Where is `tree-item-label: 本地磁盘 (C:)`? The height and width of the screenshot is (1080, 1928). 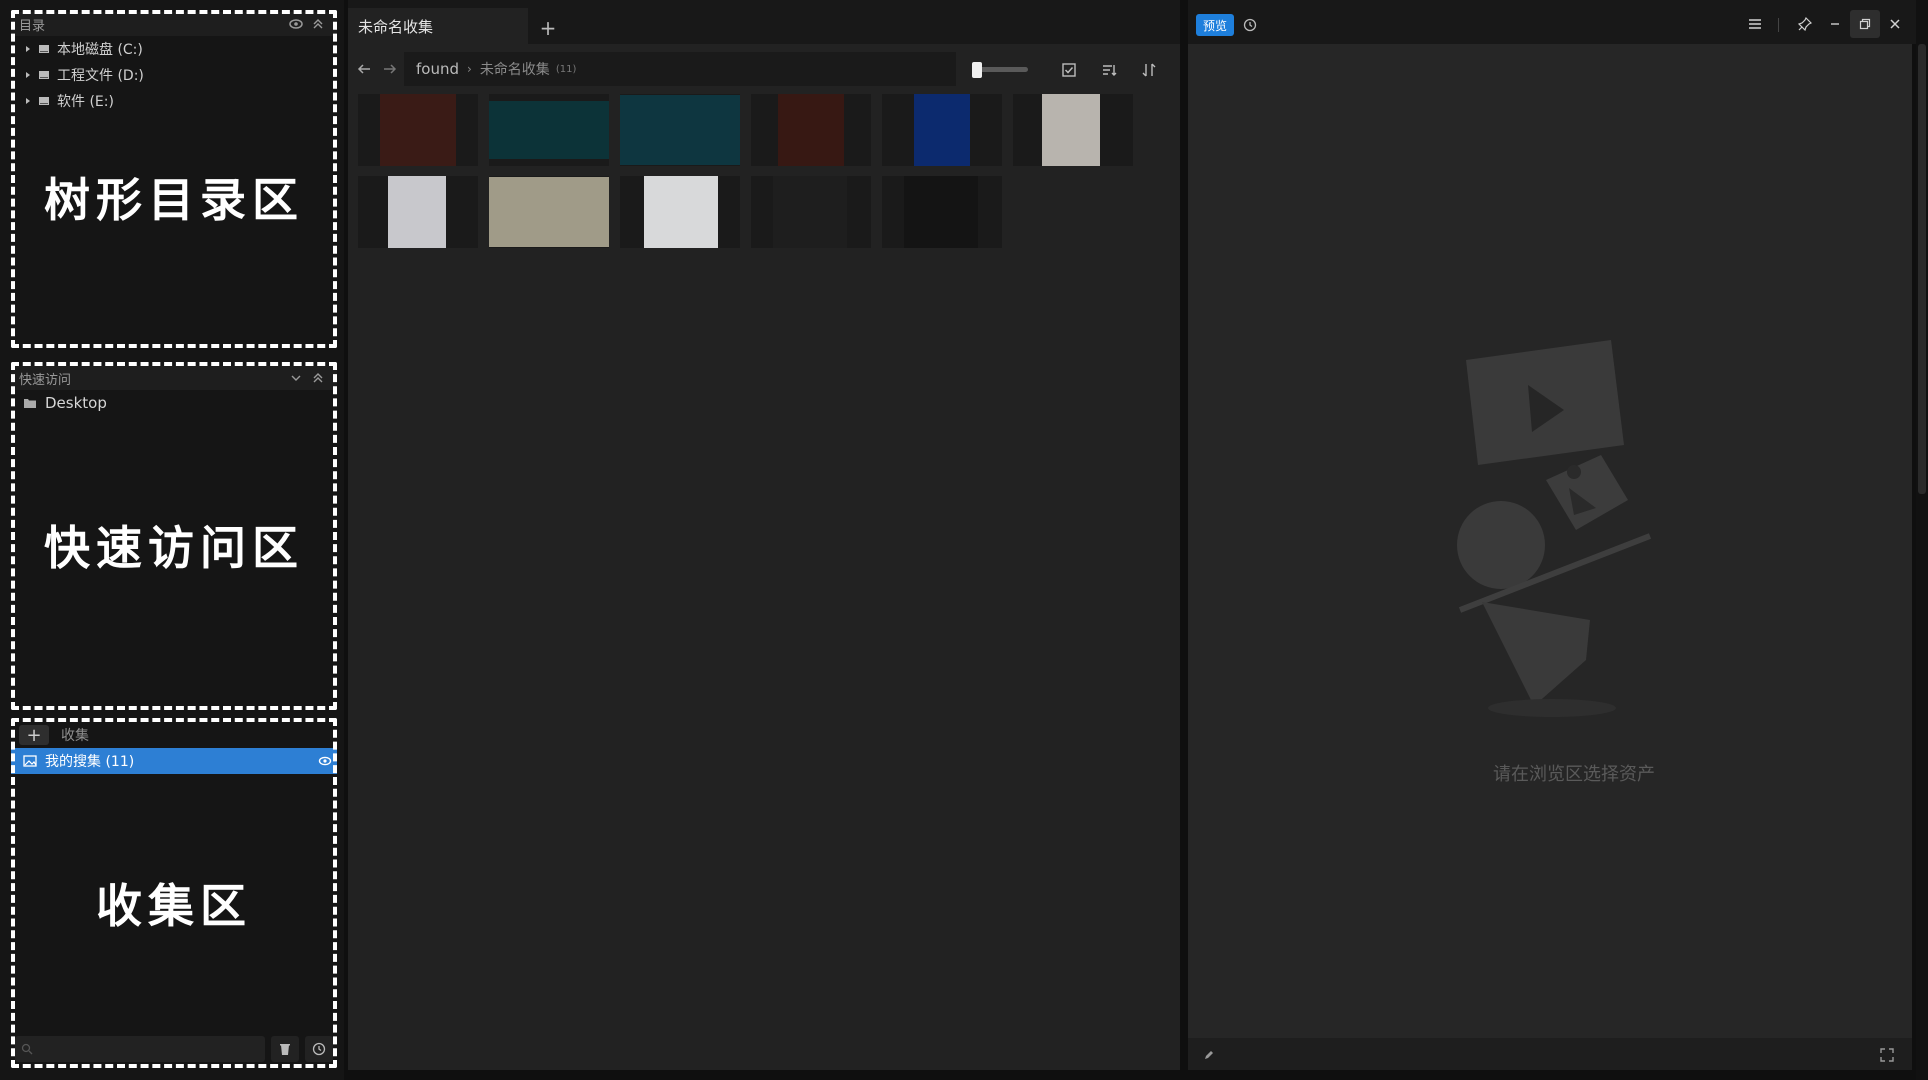 tree-item-label: 本地磁盘 (C:) is located at coordinates (100, 50).